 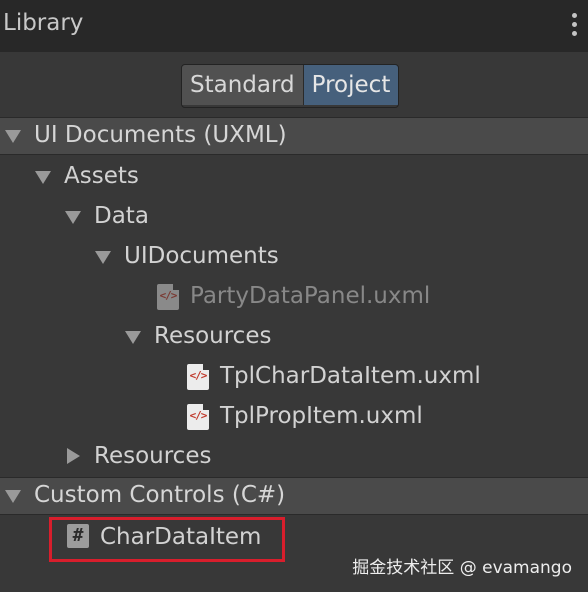 What do you see at coordinates (294, 177) in the screenshot?
I see `tree-item-assets: Assets` at bounding box center [294, 177].